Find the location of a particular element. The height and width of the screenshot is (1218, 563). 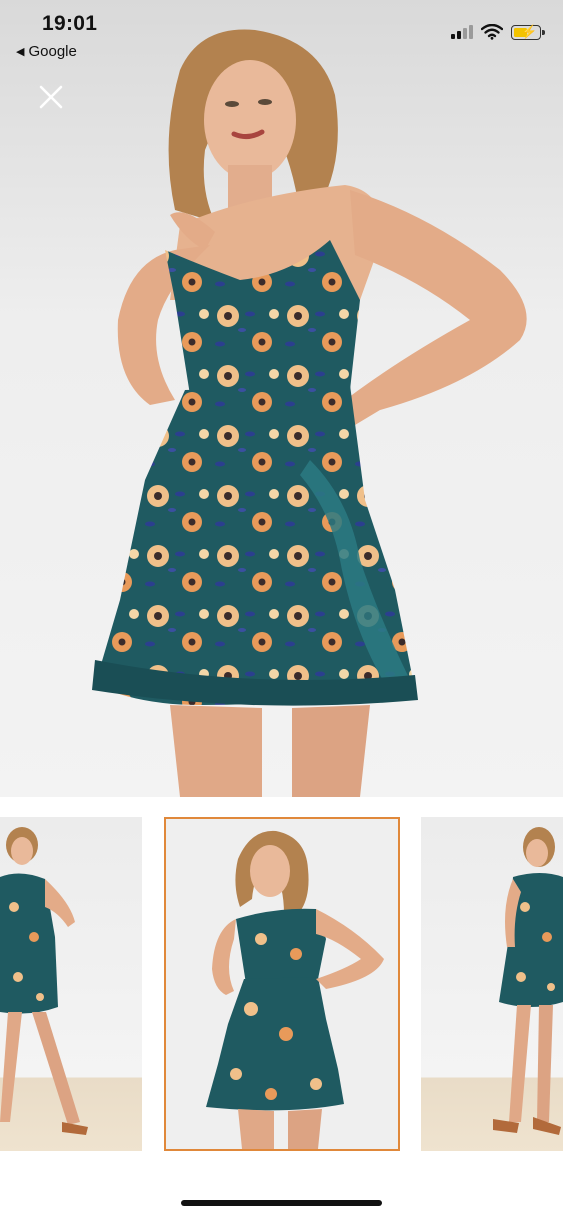

thumbnail-three-quarter is located at coordinates (282, 984).